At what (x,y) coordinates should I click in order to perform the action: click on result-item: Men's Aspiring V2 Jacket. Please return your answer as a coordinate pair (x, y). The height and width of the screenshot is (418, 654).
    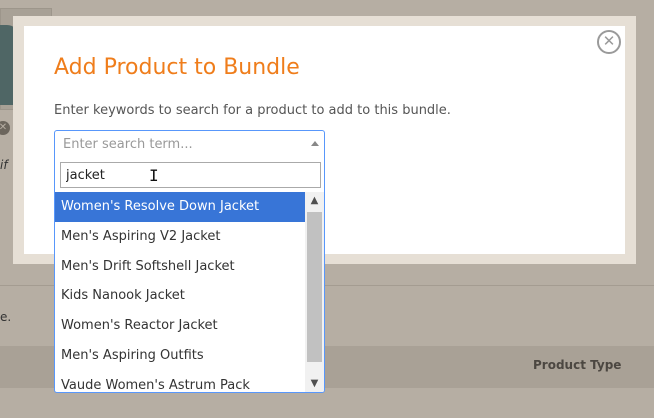
    Looking at the image, I should click on (180, 237).